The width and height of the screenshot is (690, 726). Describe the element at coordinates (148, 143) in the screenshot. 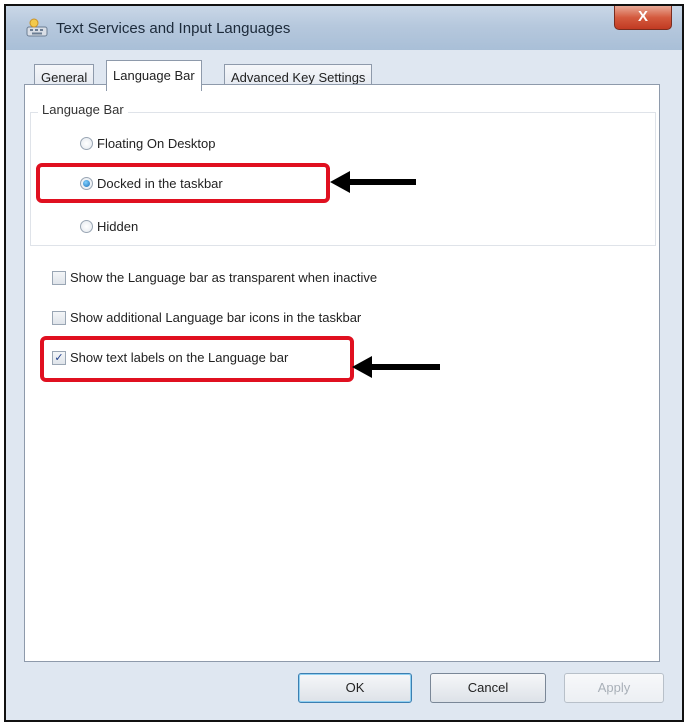

I see `radio-floating-on-desktop: Floating On Desktop` at that location.